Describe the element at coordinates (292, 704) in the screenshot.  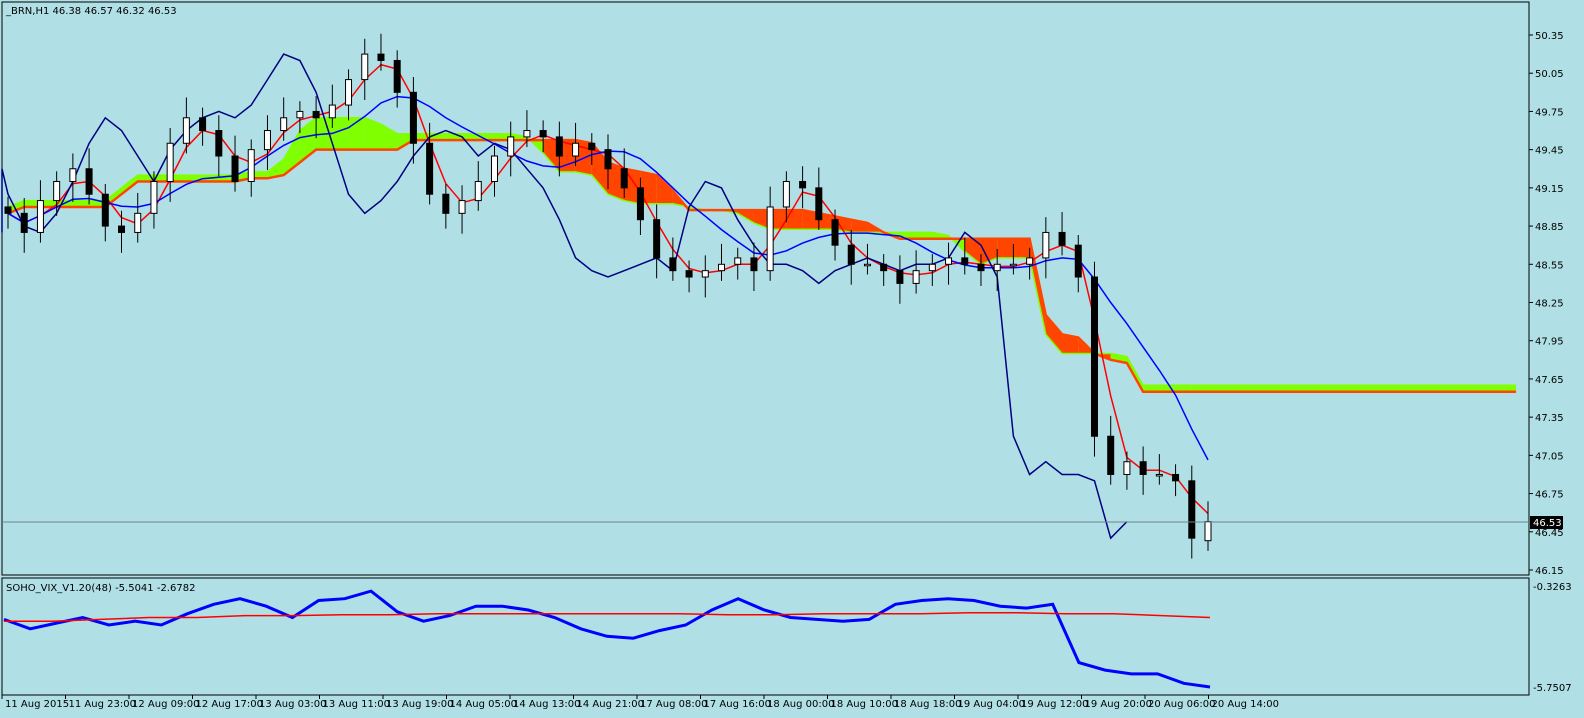
I see `time-axis-label: 13 Aug 03:00` at that location.